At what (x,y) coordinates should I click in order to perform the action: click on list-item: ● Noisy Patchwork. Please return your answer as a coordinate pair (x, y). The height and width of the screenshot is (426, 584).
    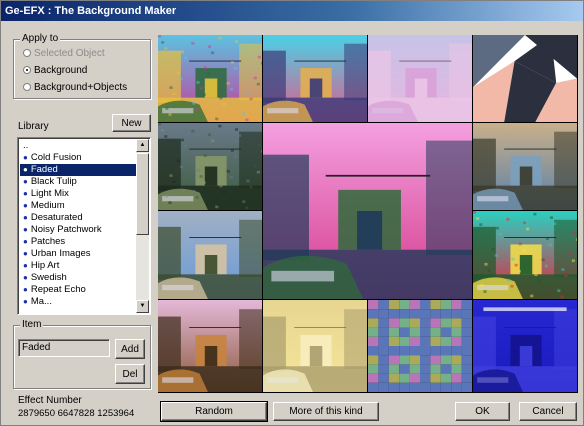
    Looking at the image, I should click on (78, 230).